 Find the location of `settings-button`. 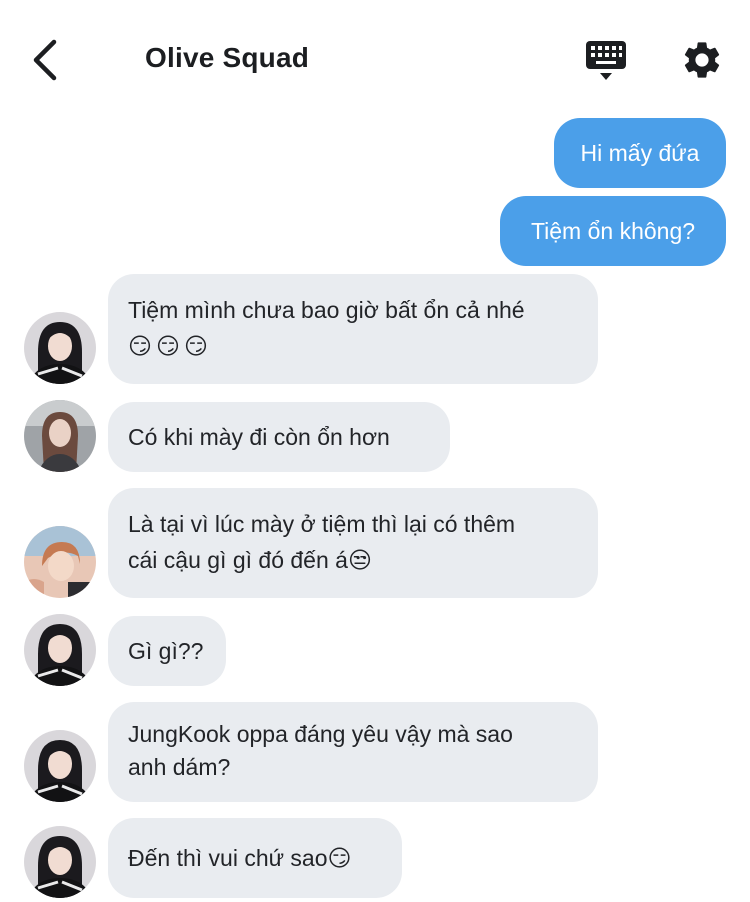

settings-button is located at coordinates (702, 60).